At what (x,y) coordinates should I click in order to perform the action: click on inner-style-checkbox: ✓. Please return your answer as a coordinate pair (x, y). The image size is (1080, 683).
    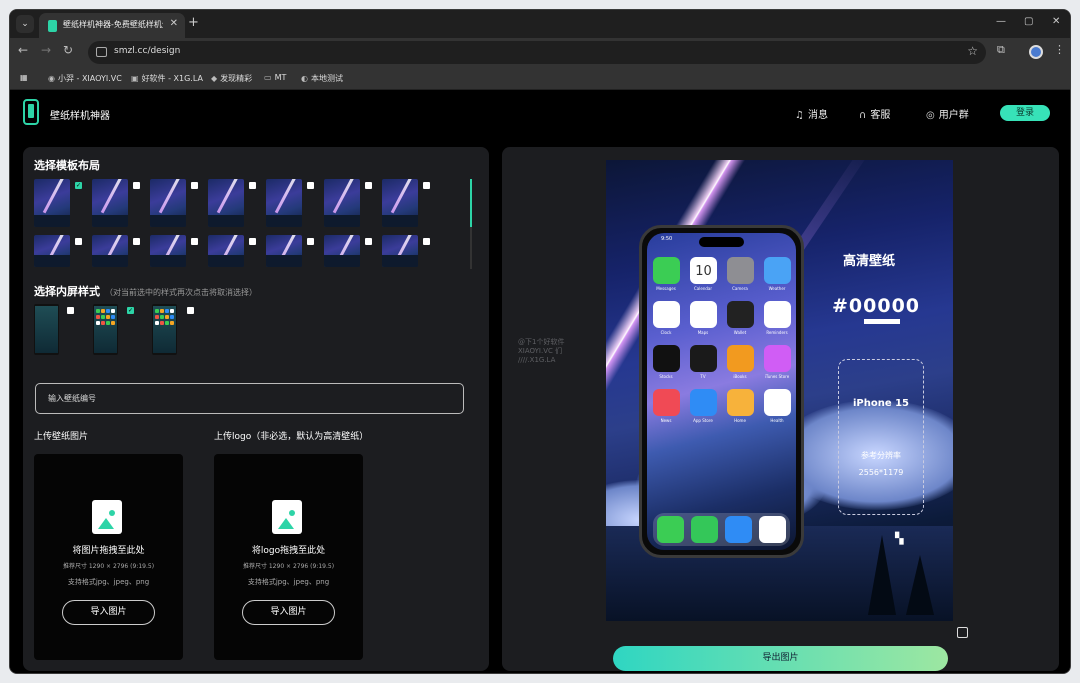
    Looking at the image, I should click on (130, 310).